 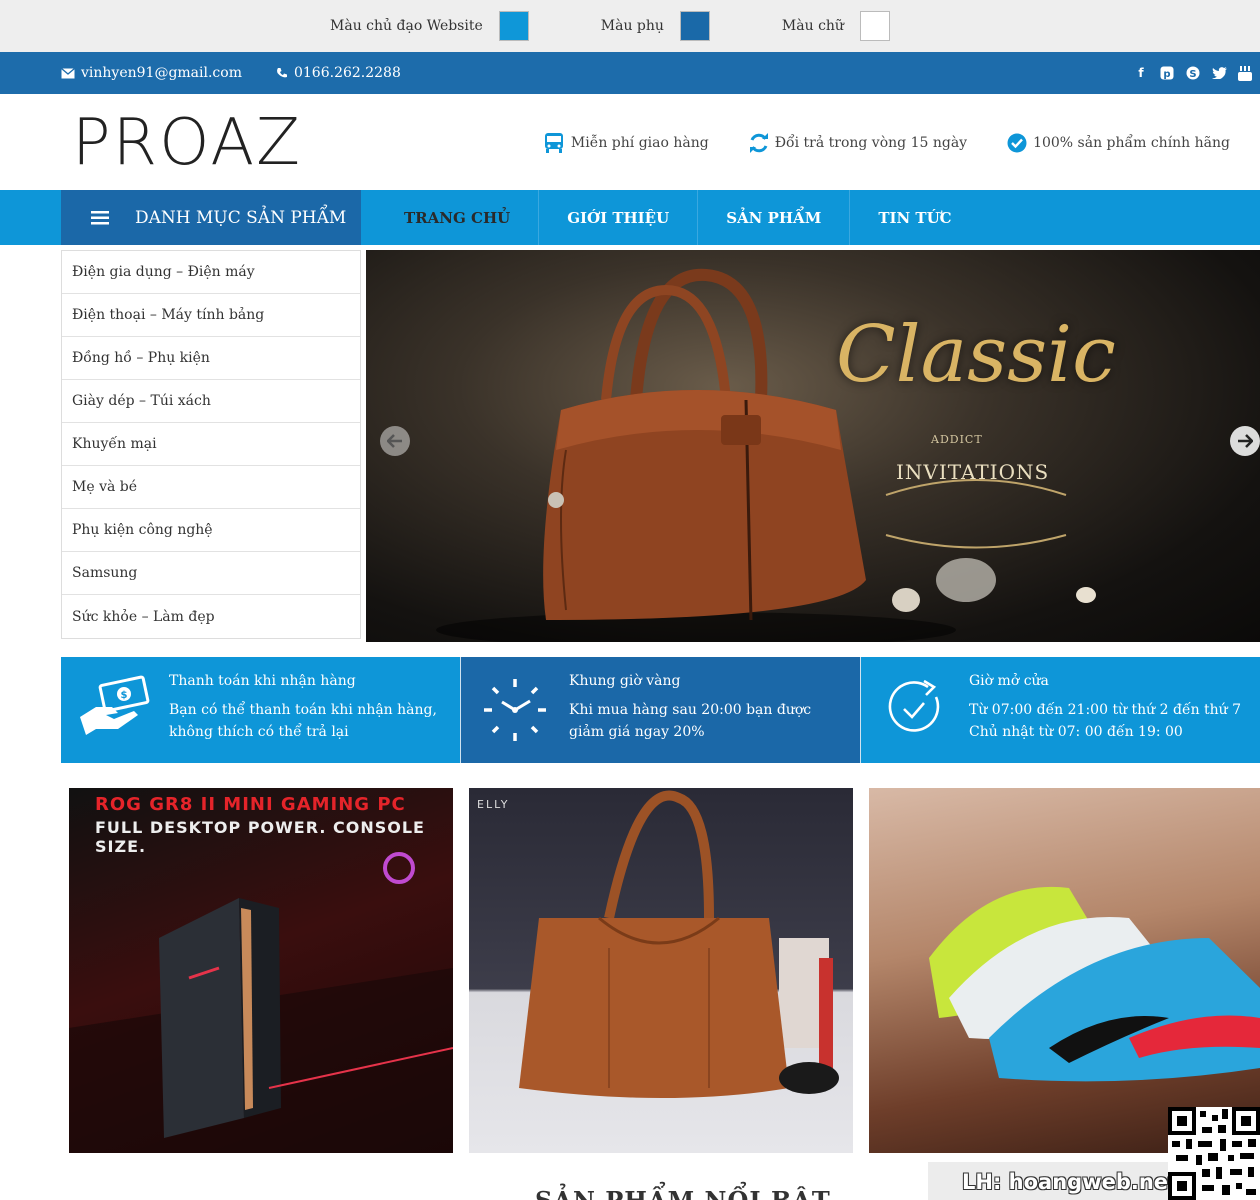 I want to click on feature-return: Đổi trả trong vòng 15 ngày, so click(x=858, y=143).